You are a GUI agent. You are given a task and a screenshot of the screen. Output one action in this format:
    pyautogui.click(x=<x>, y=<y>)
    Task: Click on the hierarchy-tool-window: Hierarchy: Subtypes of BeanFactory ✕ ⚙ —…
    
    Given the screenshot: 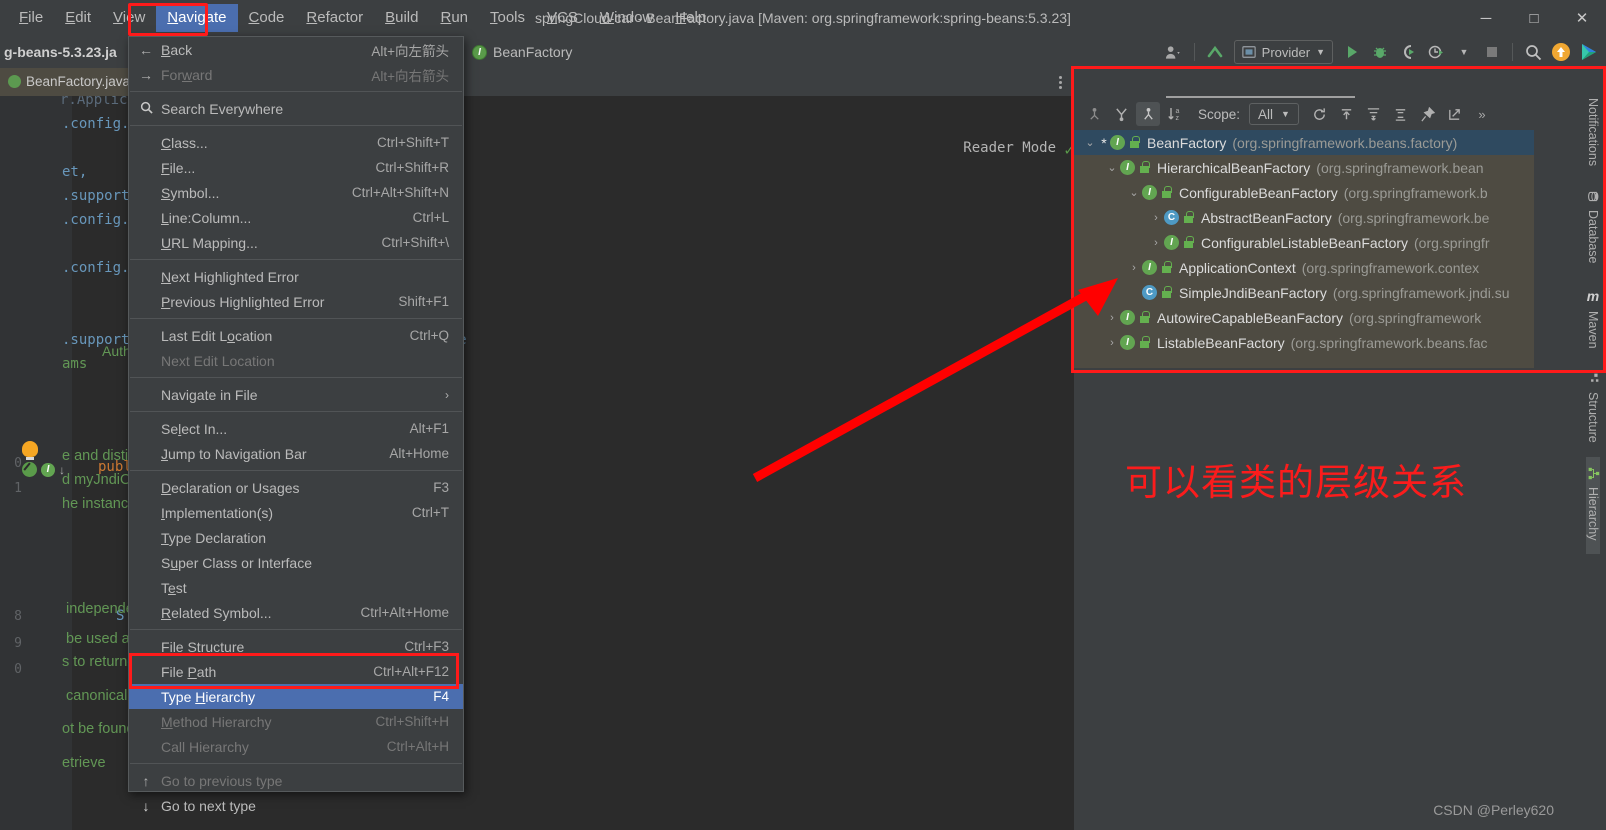 What is the action you would take?
    pyautogui.click(x=1304, y=218)
    